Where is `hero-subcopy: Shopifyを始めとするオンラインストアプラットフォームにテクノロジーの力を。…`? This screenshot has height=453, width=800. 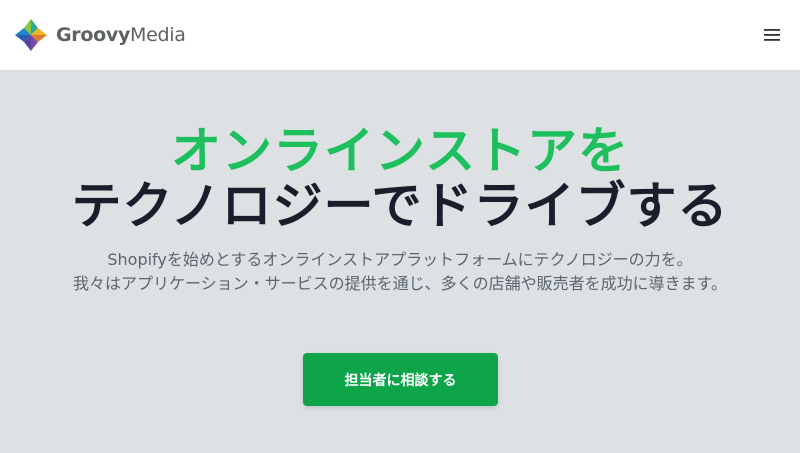
hero-subcopy: Shopifyを始めとするオンラインストアプラットフォームにテクノロジーの力を。… is located at coordinates (400, 272).